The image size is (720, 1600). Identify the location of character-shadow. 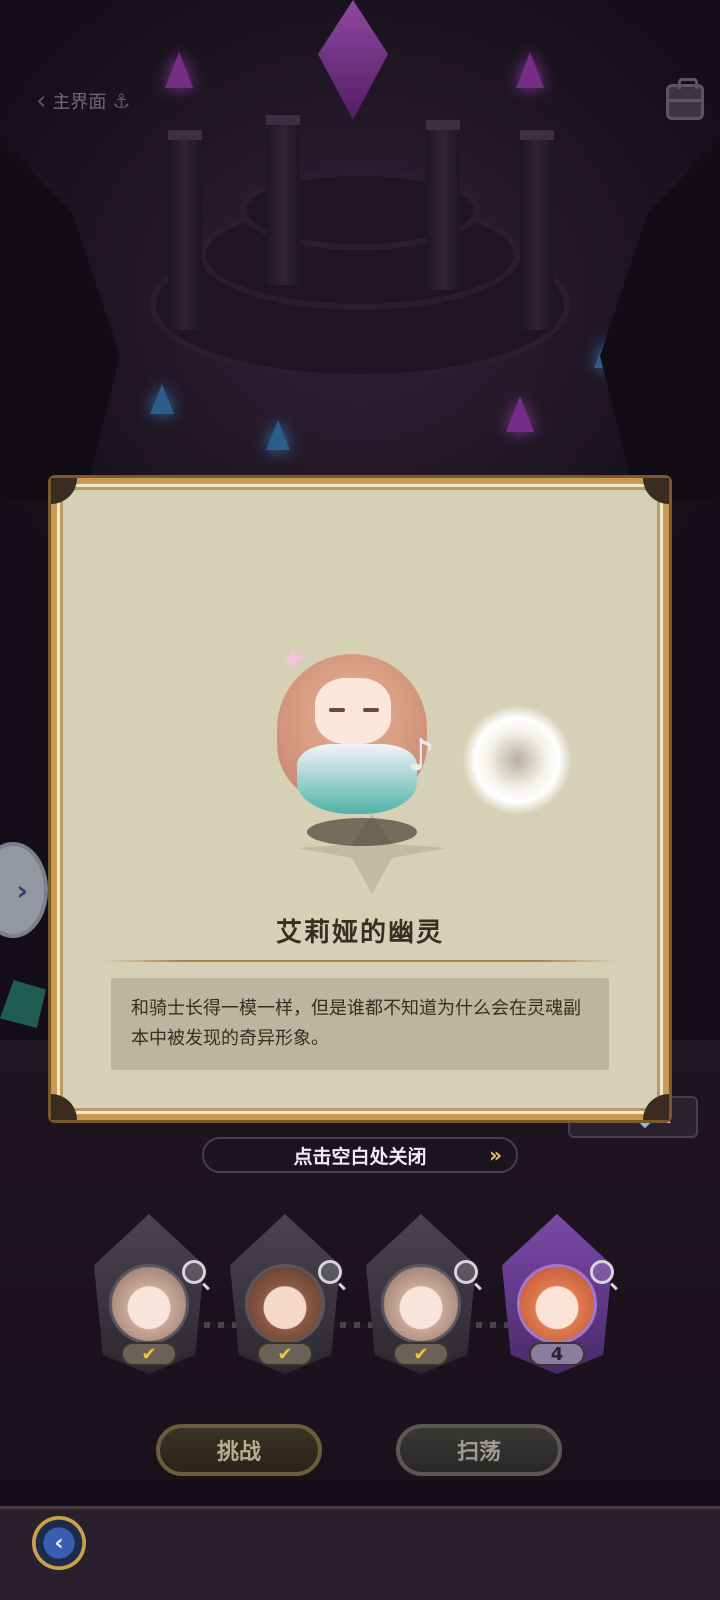
(362, 832).